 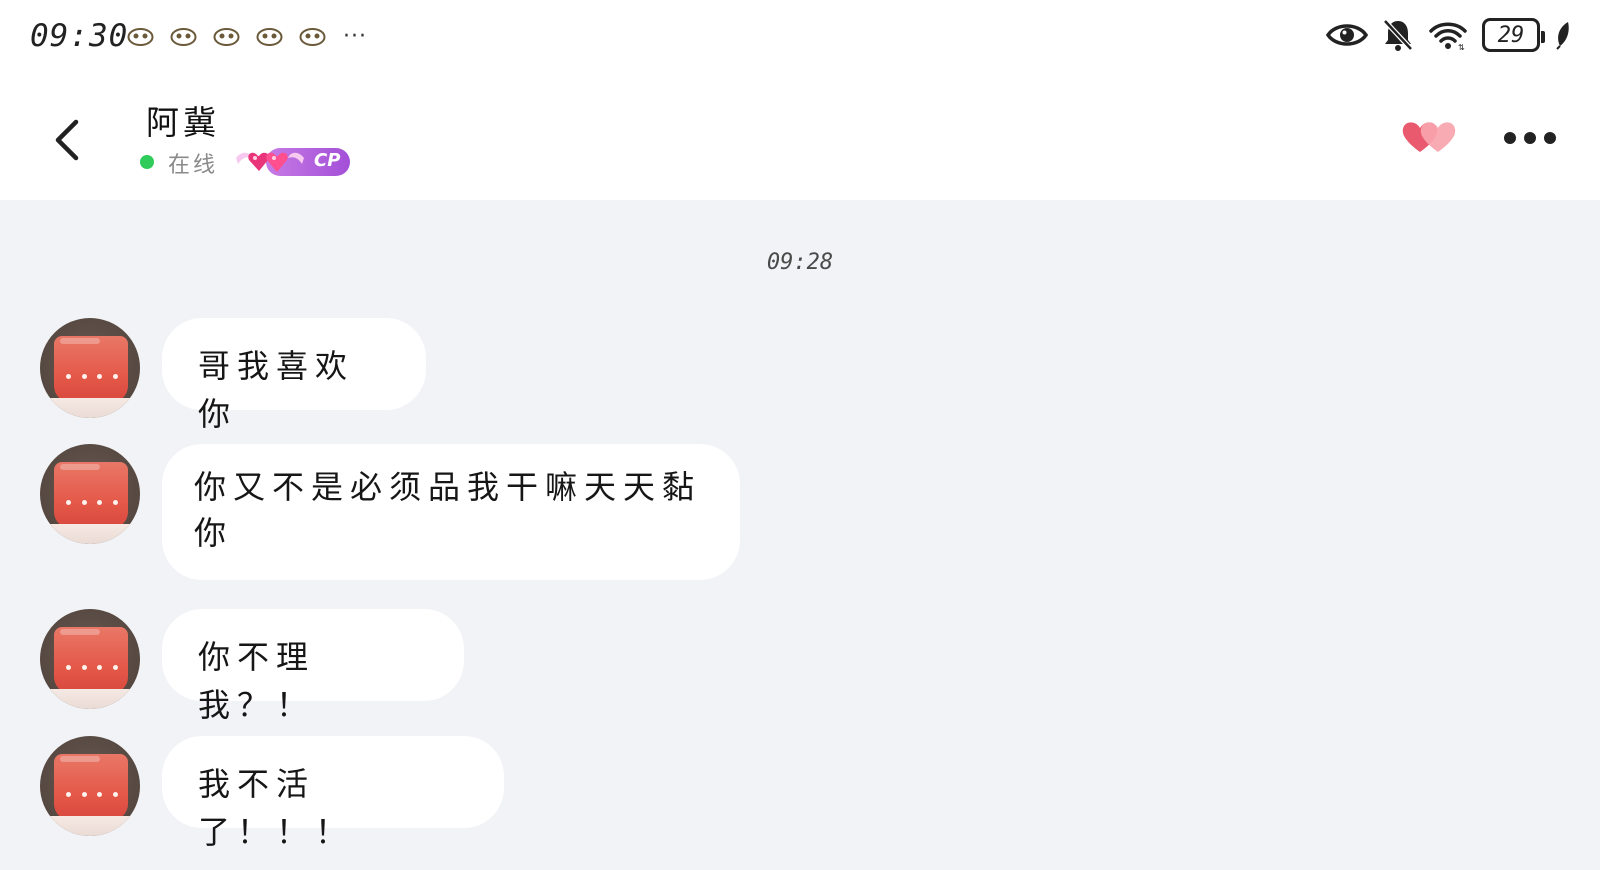 I want to click on message-timestamp: 09:28, so click(x=800, y=262).